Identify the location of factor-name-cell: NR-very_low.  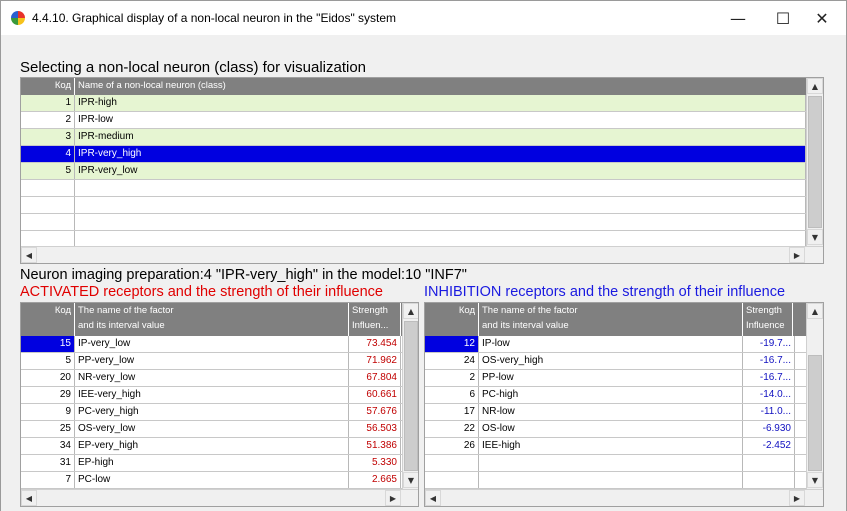
(212, 378).